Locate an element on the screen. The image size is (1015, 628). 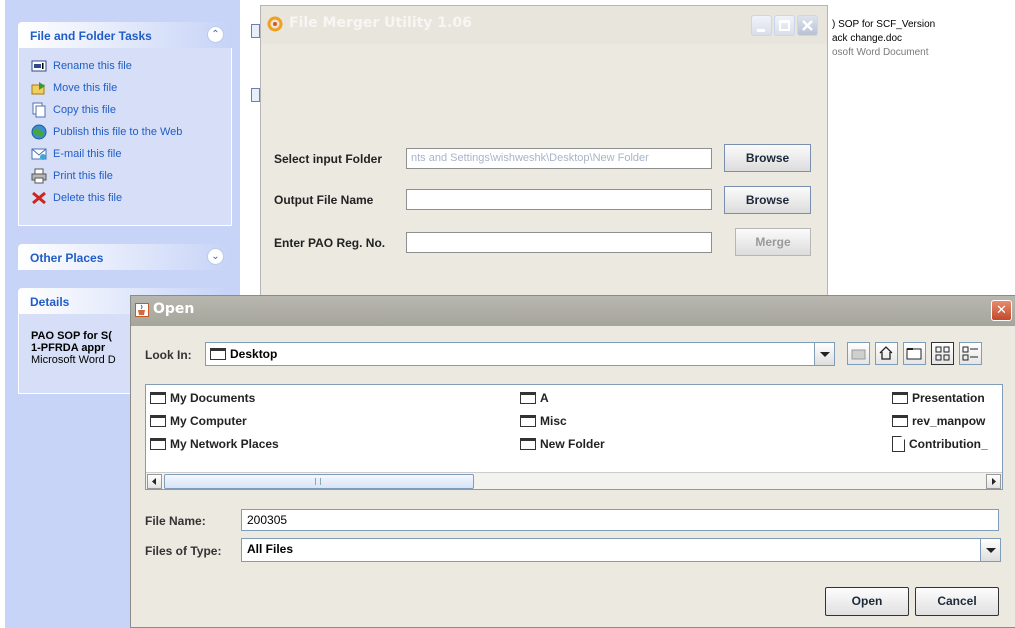
copy-icon is located at coordinates (39, 110).